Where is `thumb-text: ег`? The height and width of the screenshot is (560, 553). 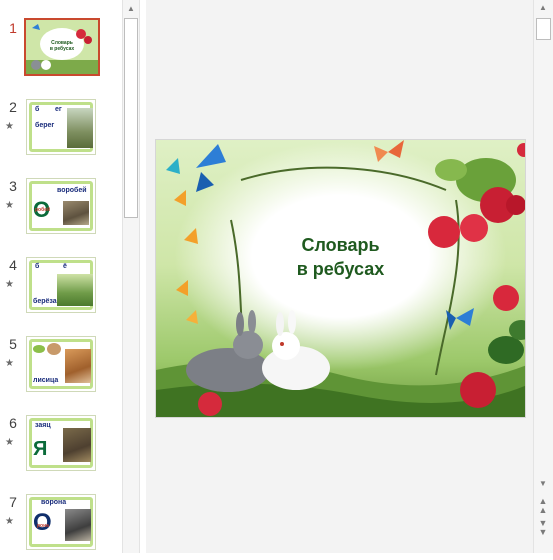 thumb-text: ег is located at coordinates (58, 109).